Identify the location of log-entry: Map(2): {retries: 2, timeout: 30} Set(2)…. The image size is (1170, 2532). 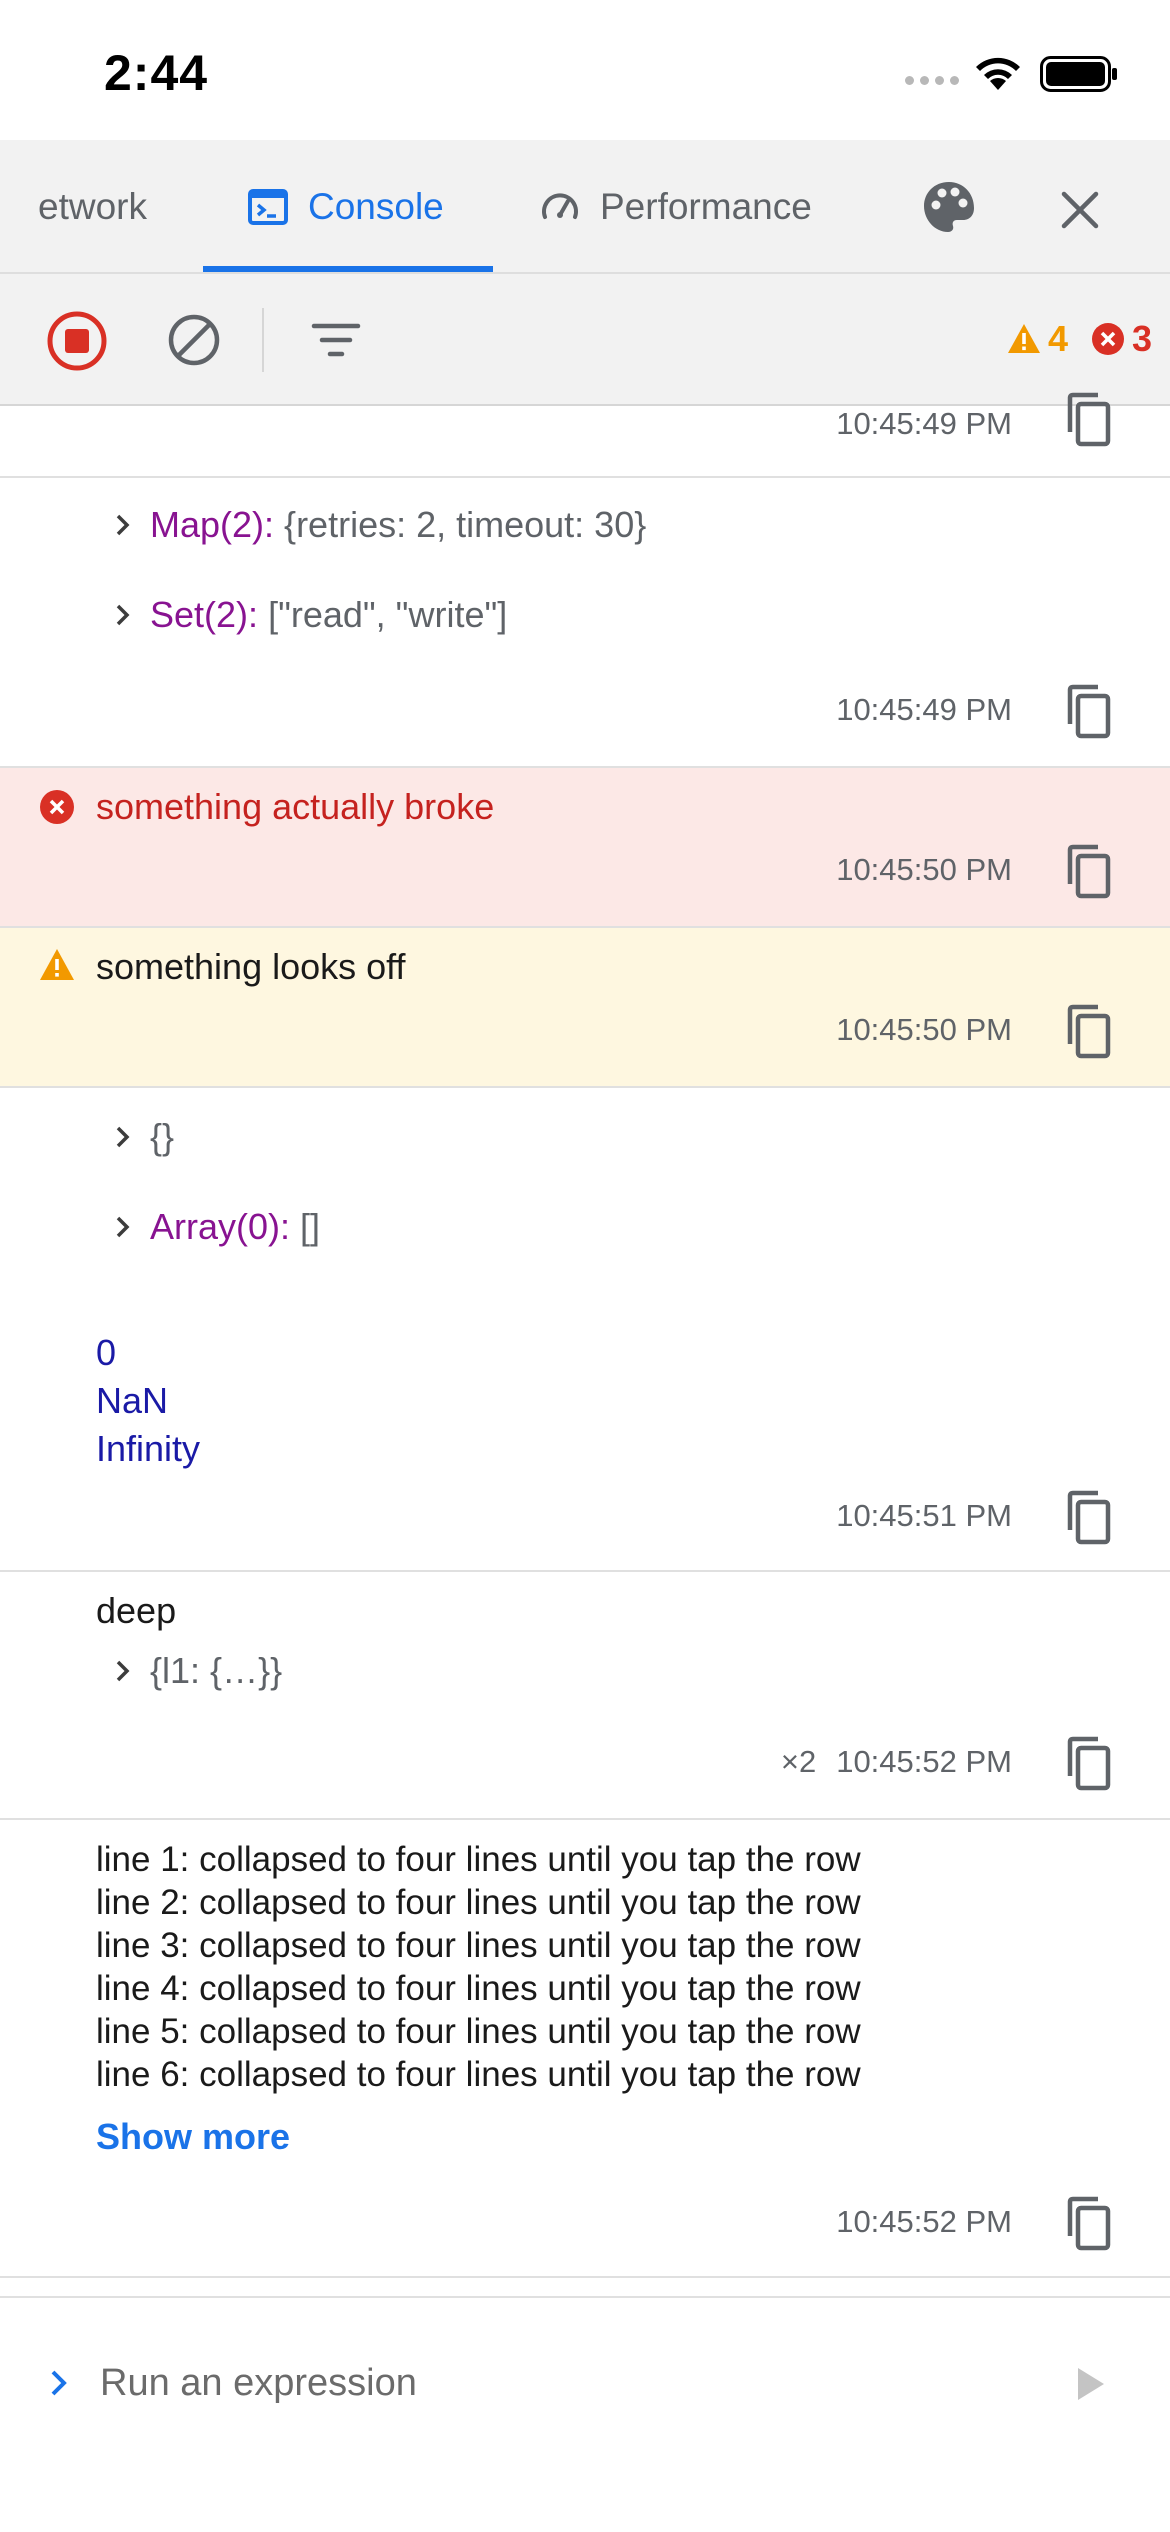
(585, 623).